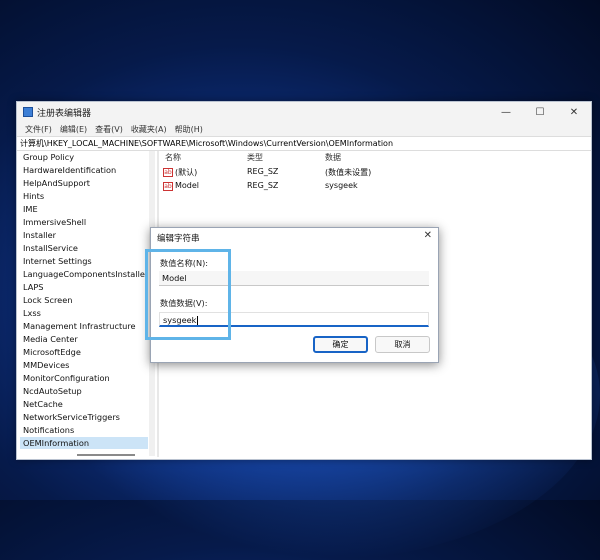 This screenshot has width=600, height=560. I want to click on tree-item: MonitorConfiguration, so click(84, 378).